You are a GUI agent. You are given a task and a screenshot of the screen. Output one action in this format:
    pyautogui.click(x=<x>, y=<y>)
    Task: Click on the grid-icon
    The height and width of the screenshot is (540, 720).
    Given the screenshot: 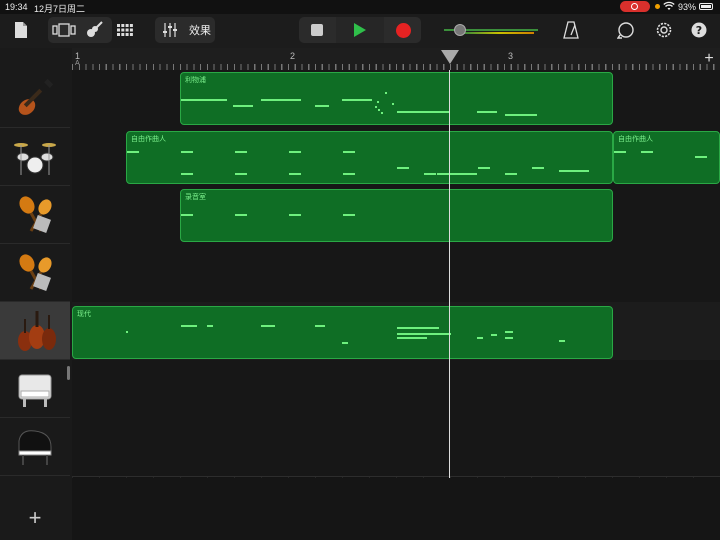 What is the action you would take?
    pyautogui.click(x=125, y=30)
    